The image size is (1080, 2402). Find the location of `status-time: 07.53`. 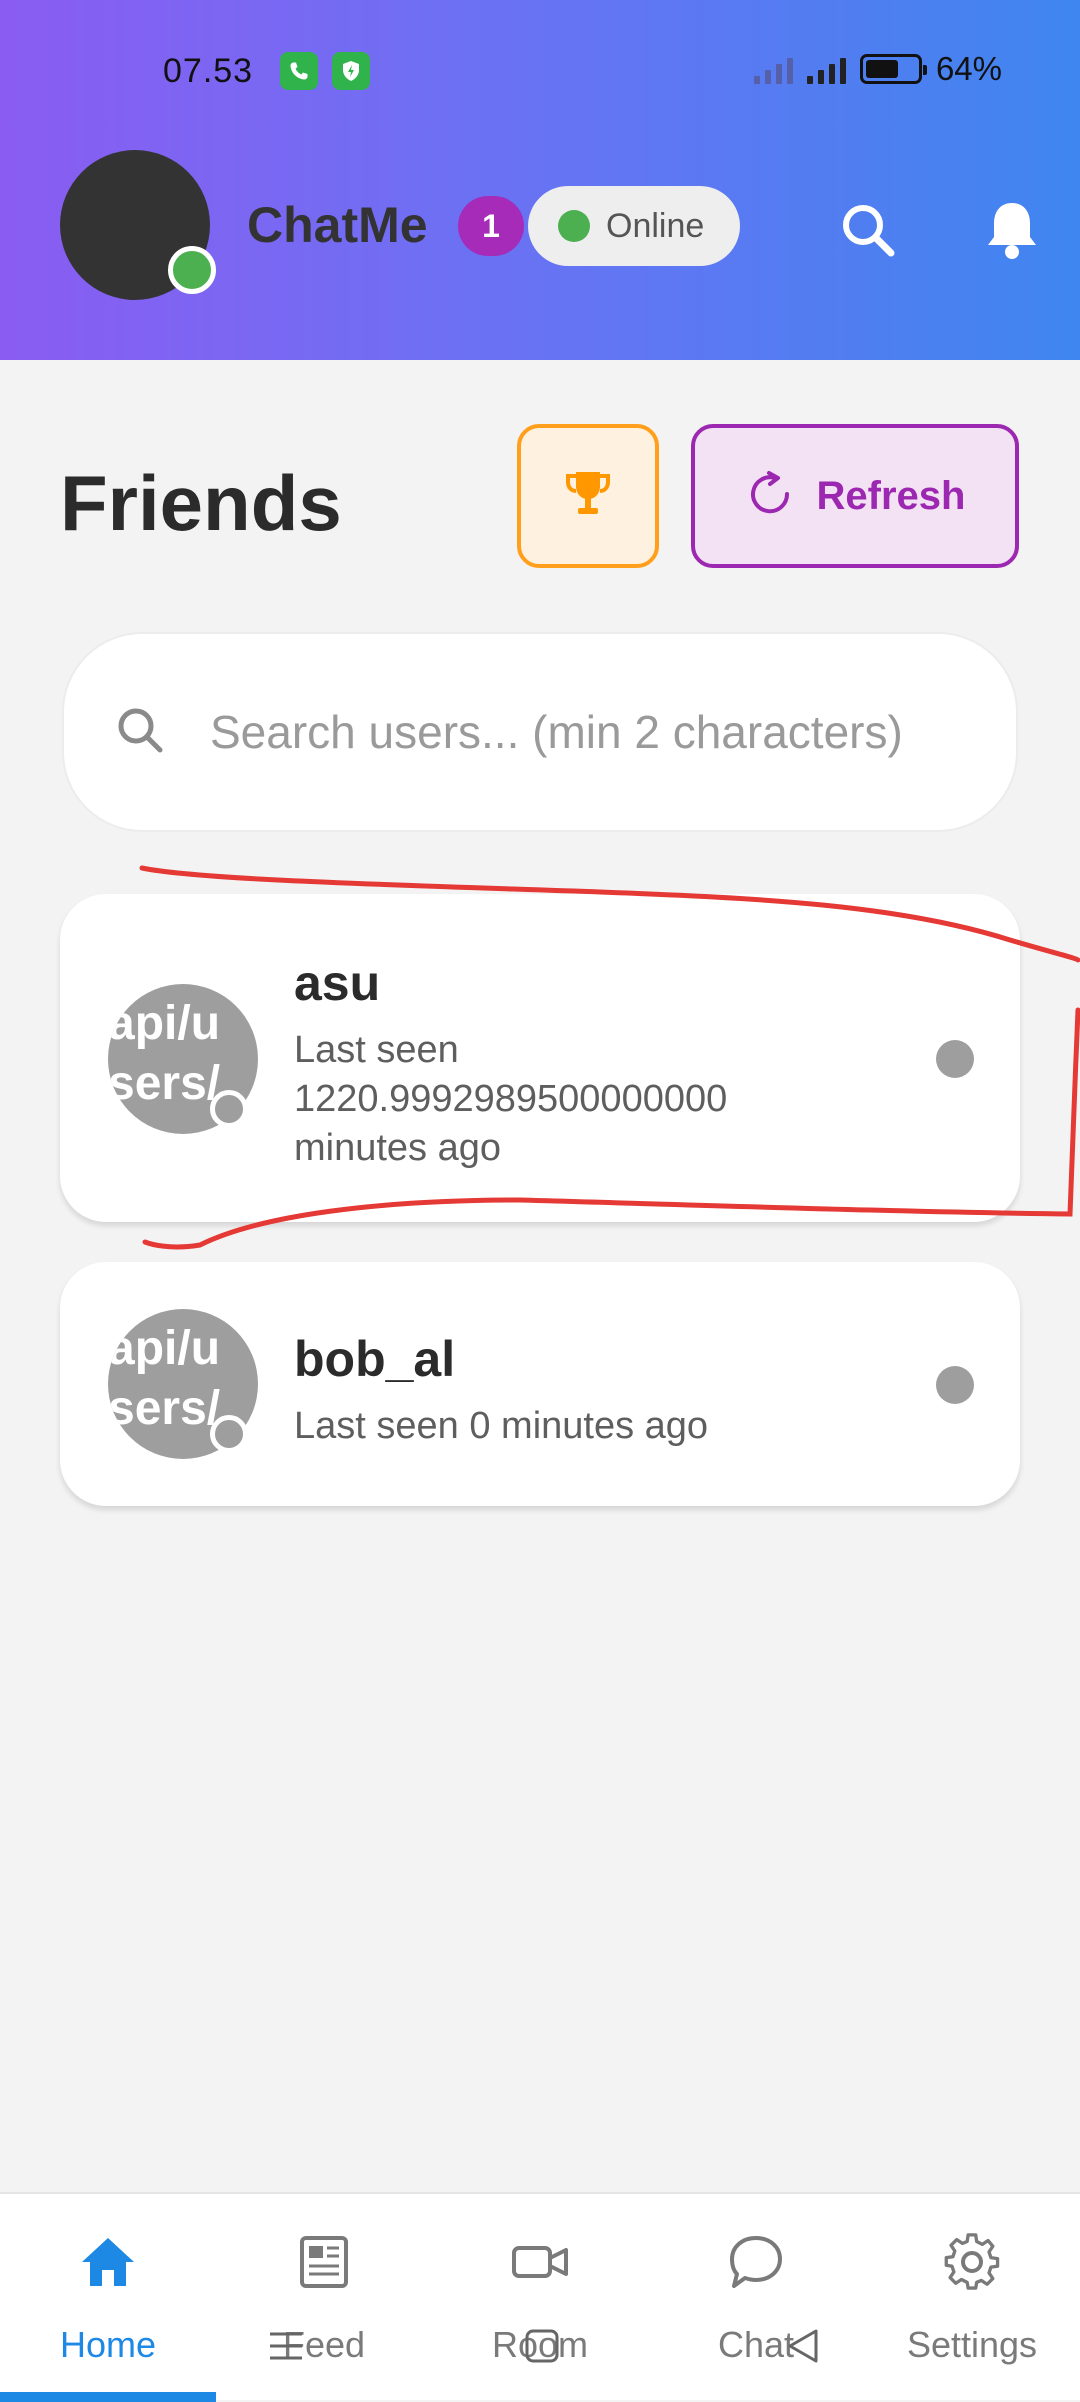

status-time: 07.53 is located at coordinates (208, 71).